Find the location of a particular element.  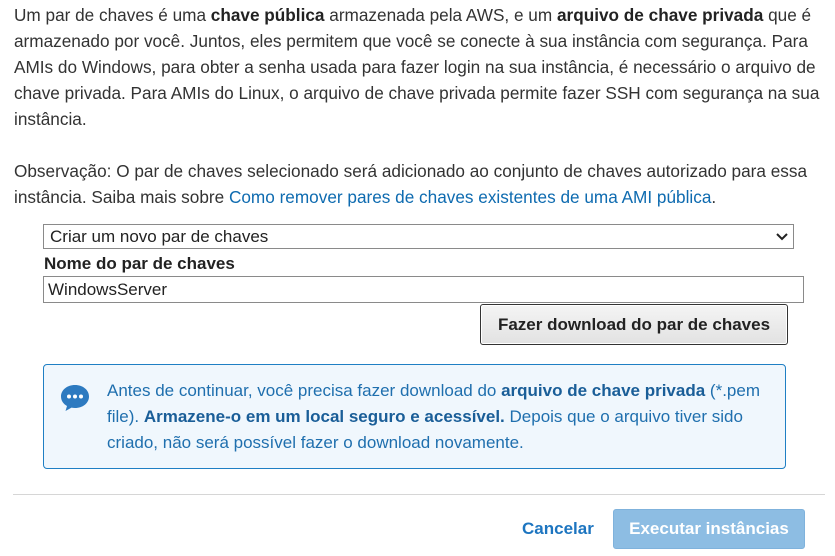

download-keypair-button: Fazer download do par de chaves is located at coordinates (634, 324).